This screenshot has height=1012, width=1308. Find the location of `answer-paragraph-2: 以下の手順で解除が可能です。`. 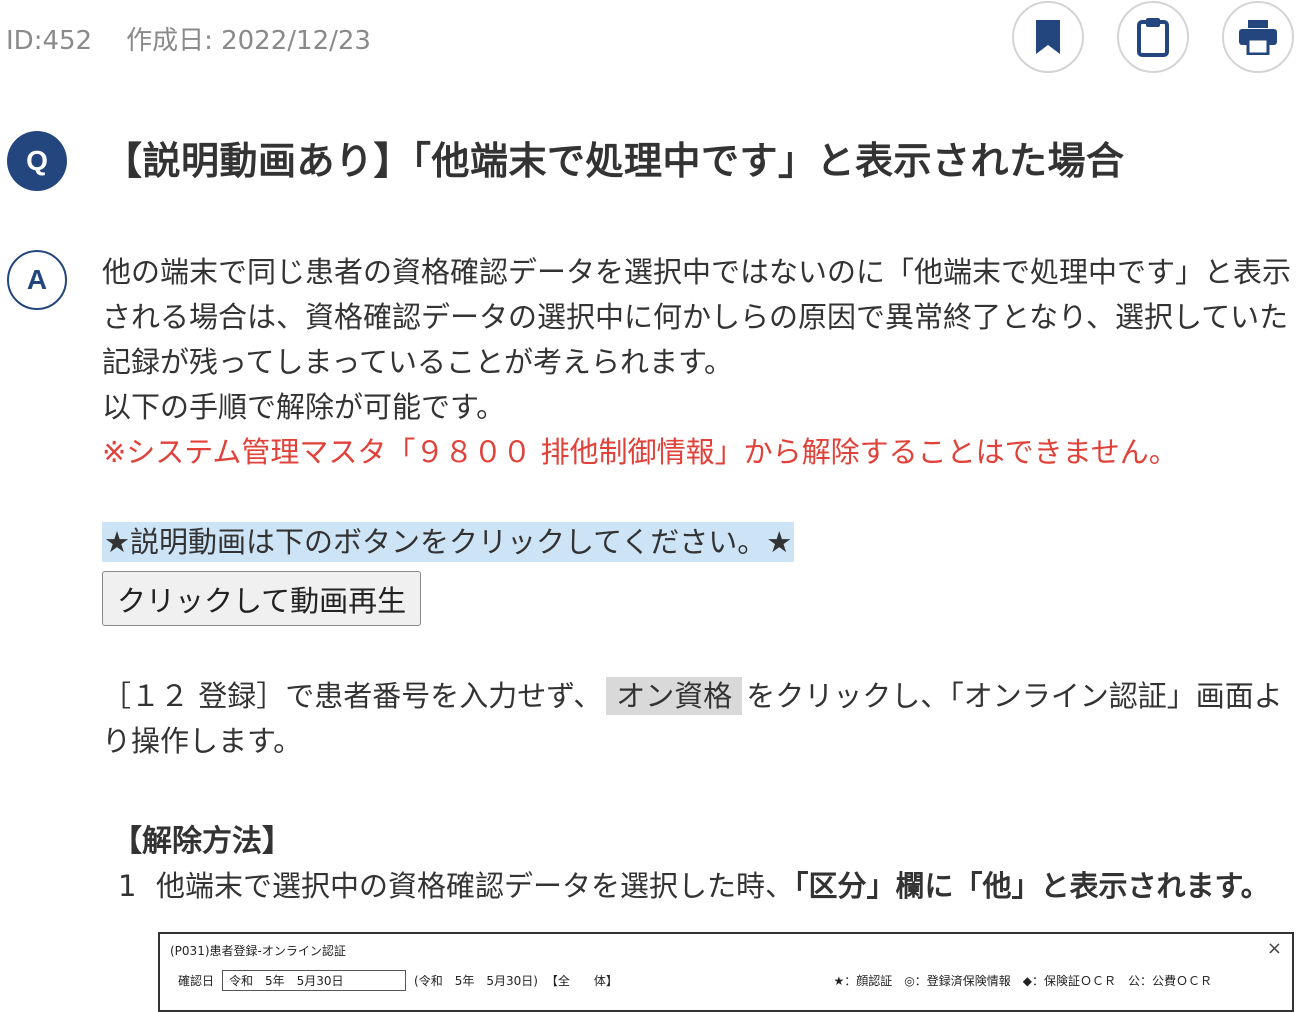

answer-paragraph-2: 以下の手順で解除が可能です。 is located at coordinates (304, 407).